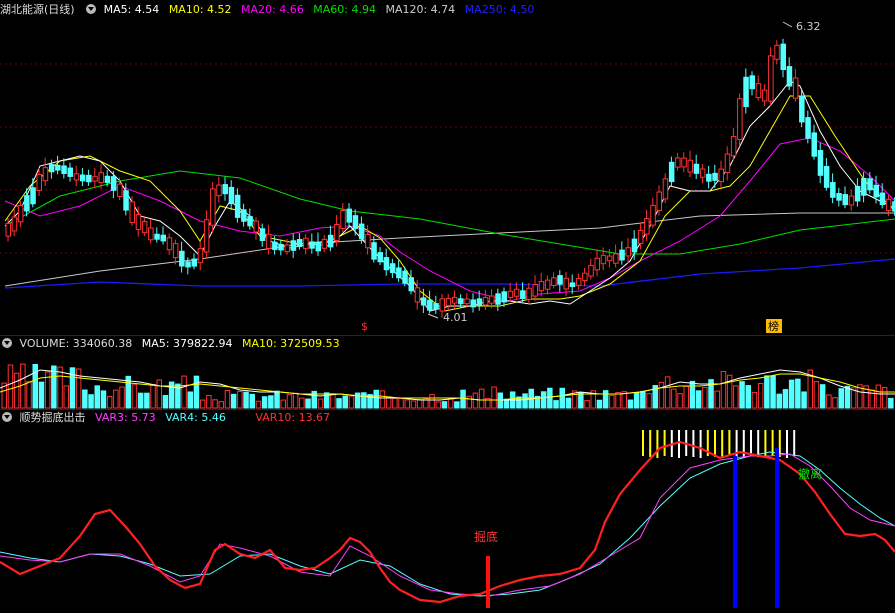  What do you see at coordinates (293, 417) in the screenshot?
I see `var10-value: VAR10: 13.67` at bounding box center [293, 417].